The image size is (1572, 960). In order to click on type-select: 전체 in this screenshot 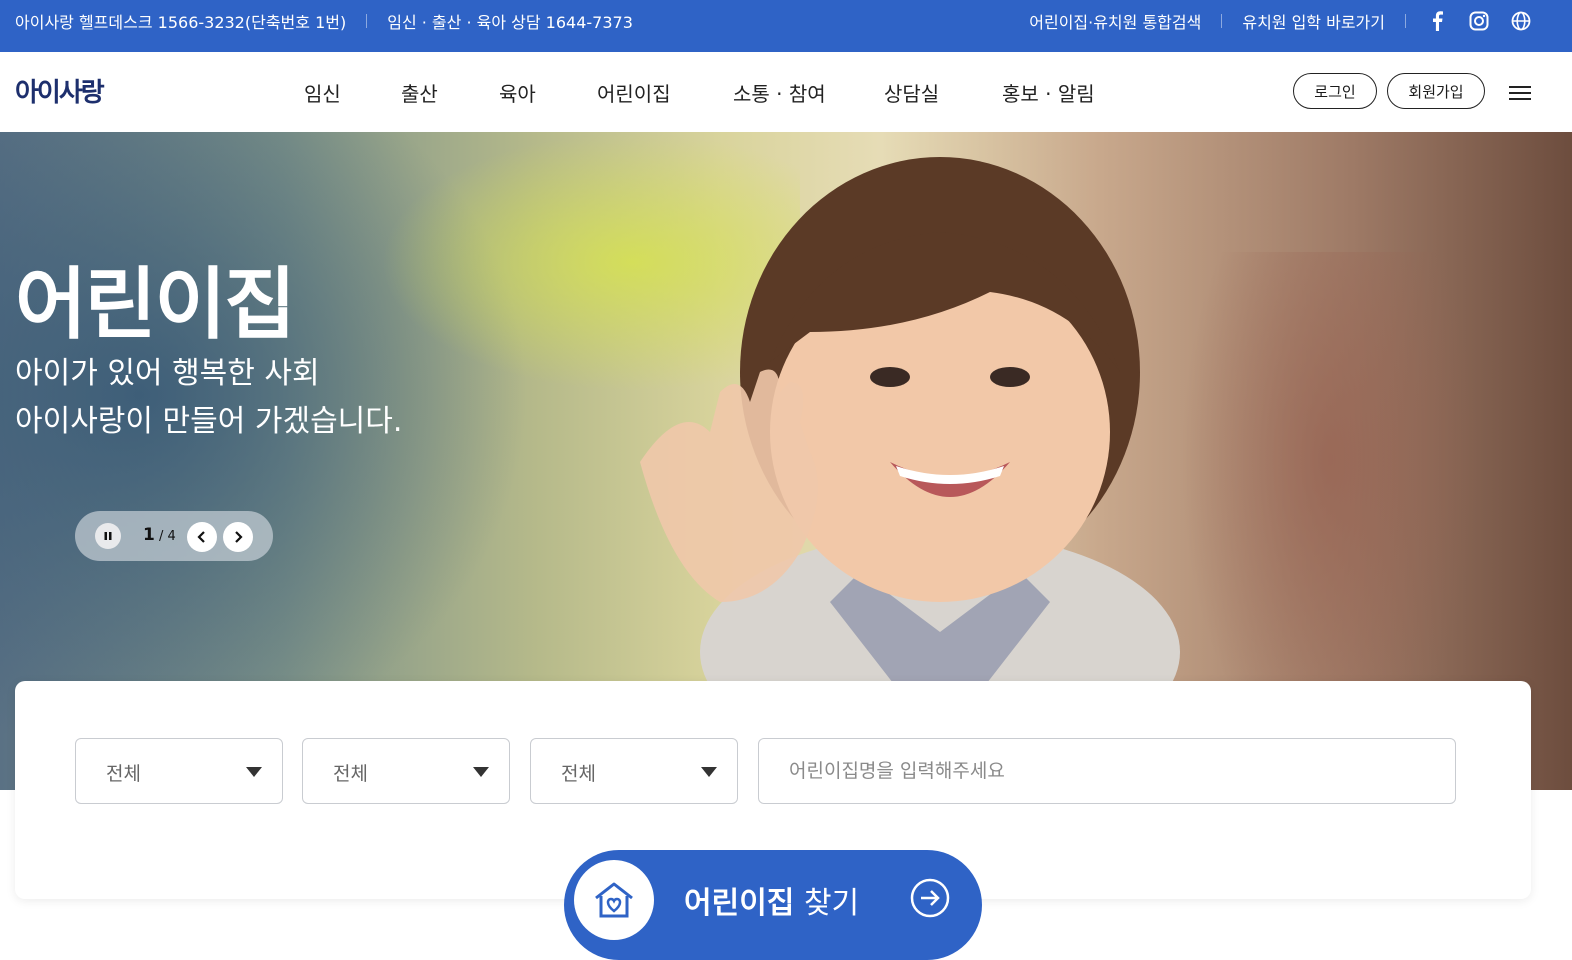, I will do `click(634, 771)`.